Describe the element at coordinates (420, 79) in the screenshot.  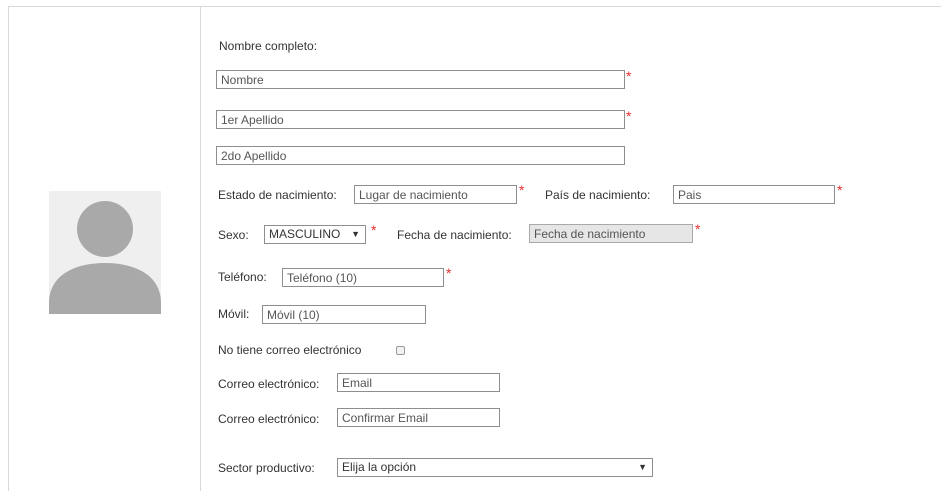
I see `nombre-input` at that location.